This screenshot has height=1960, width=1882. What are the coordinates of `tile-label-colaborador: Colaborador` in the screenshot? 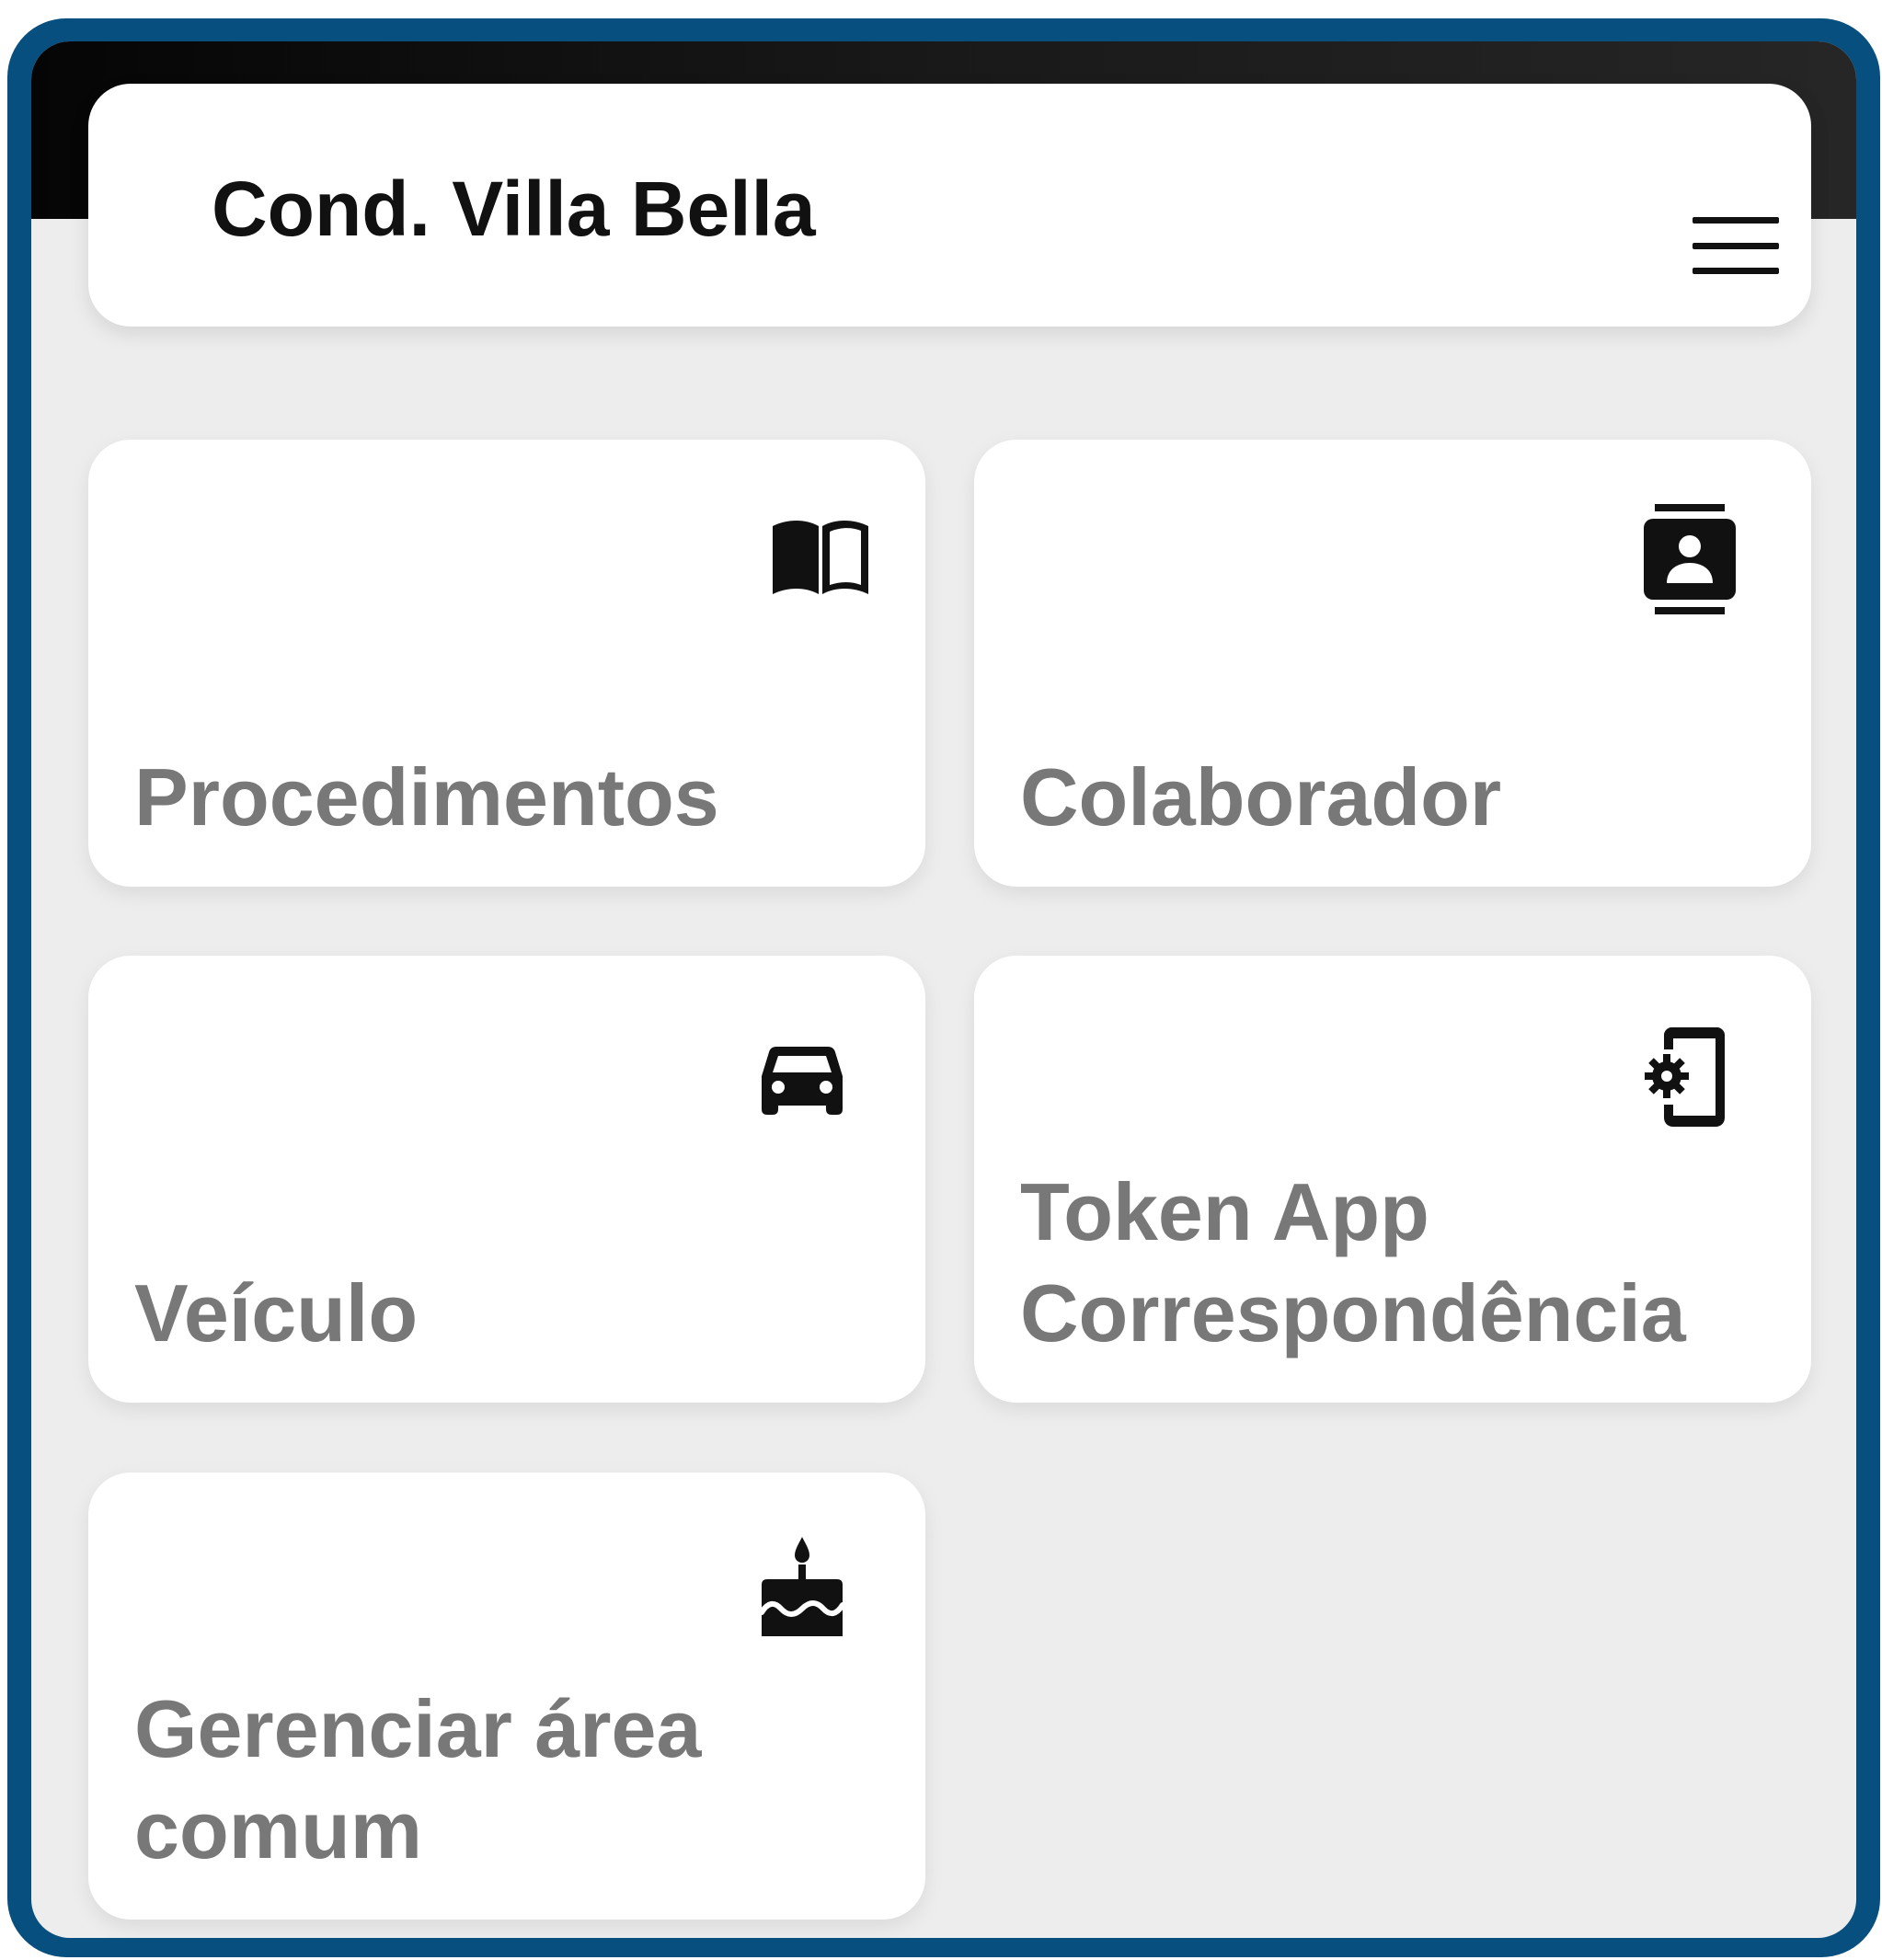 It's located at (1261, 796).